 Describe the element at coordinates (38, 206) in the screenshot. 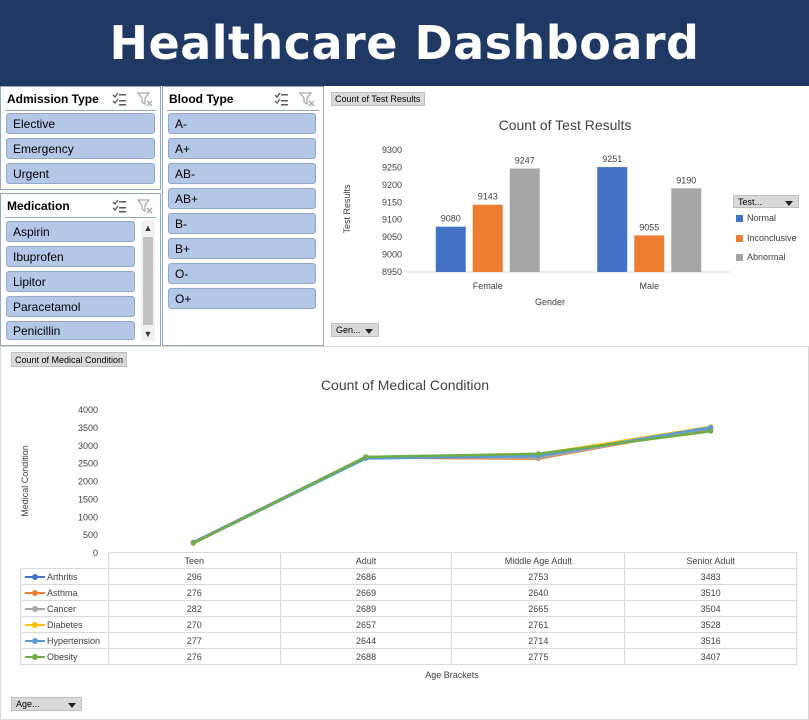

I see `slicer-title: Medication` at that location.